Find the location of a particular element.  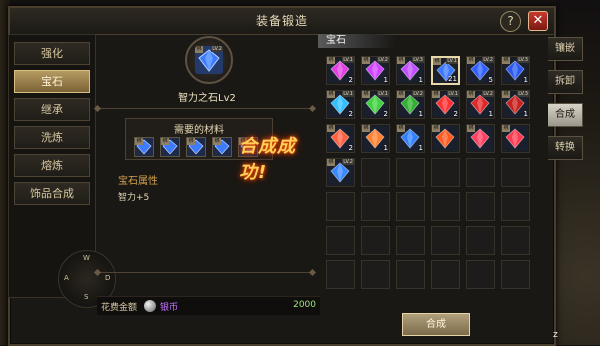

inventory-slot: 绑 LV.2 is located at coordinates (340, 172).